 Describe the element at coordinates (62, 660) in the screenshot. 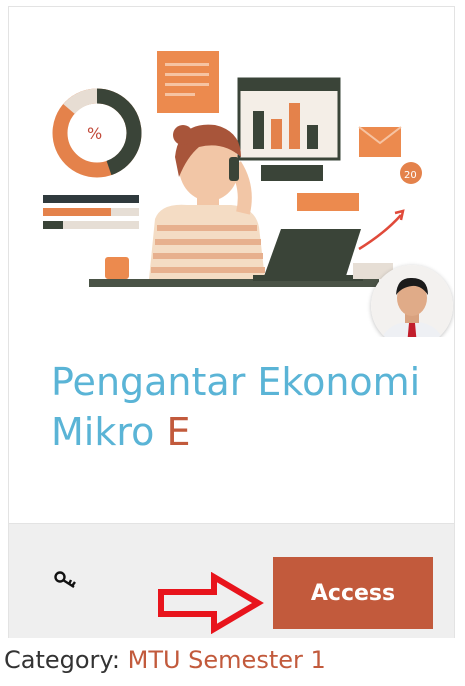

I see `category-label: Category:` at that location.